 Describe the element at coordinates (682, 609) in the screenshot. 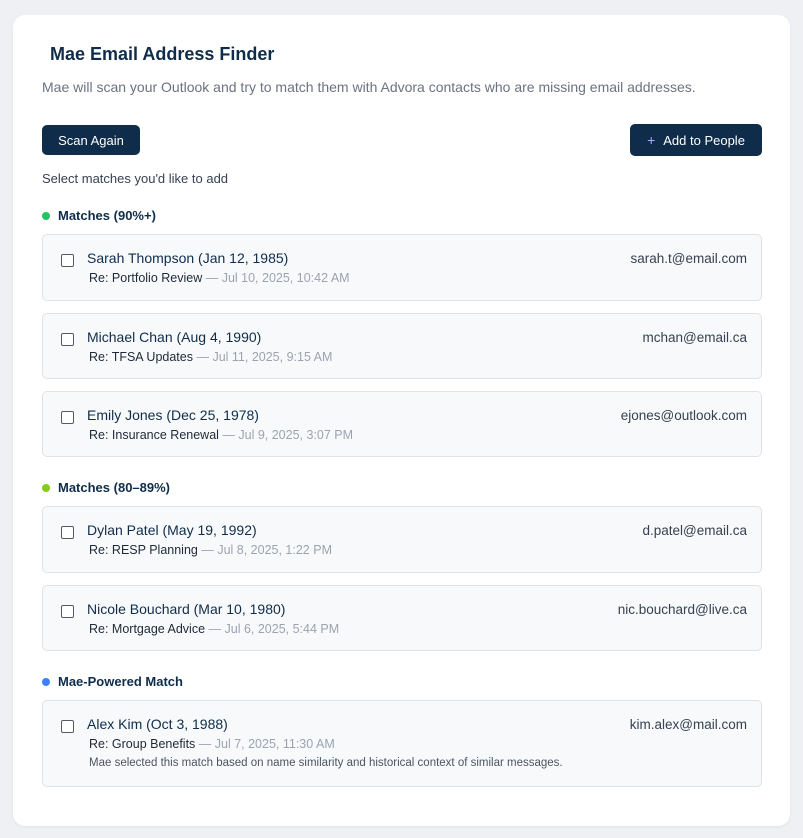

I see `contact-email: nic.bouchard@live.ca` at that location.